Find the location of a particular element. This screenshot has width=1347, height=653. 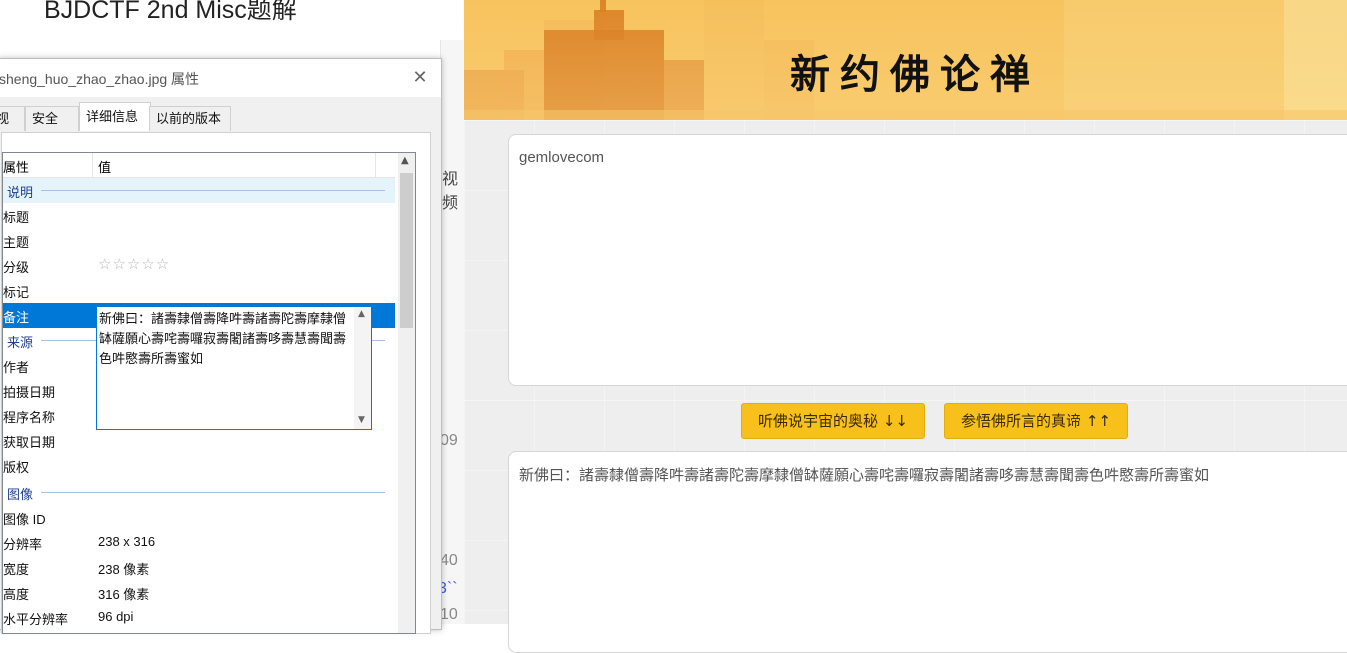

plaintext-input-value: gemlovecom is located at coordinates (561, 157).